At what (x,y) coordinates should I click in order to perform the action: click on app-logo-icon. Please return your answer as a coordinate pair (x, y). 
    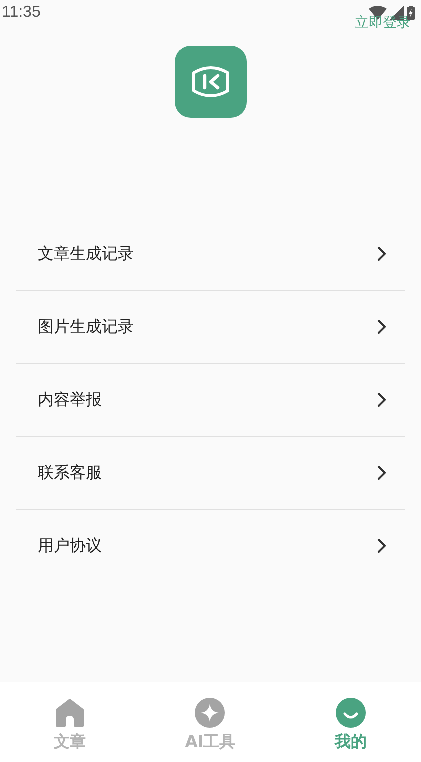
    Looking at the image, I should click on (210, 82).